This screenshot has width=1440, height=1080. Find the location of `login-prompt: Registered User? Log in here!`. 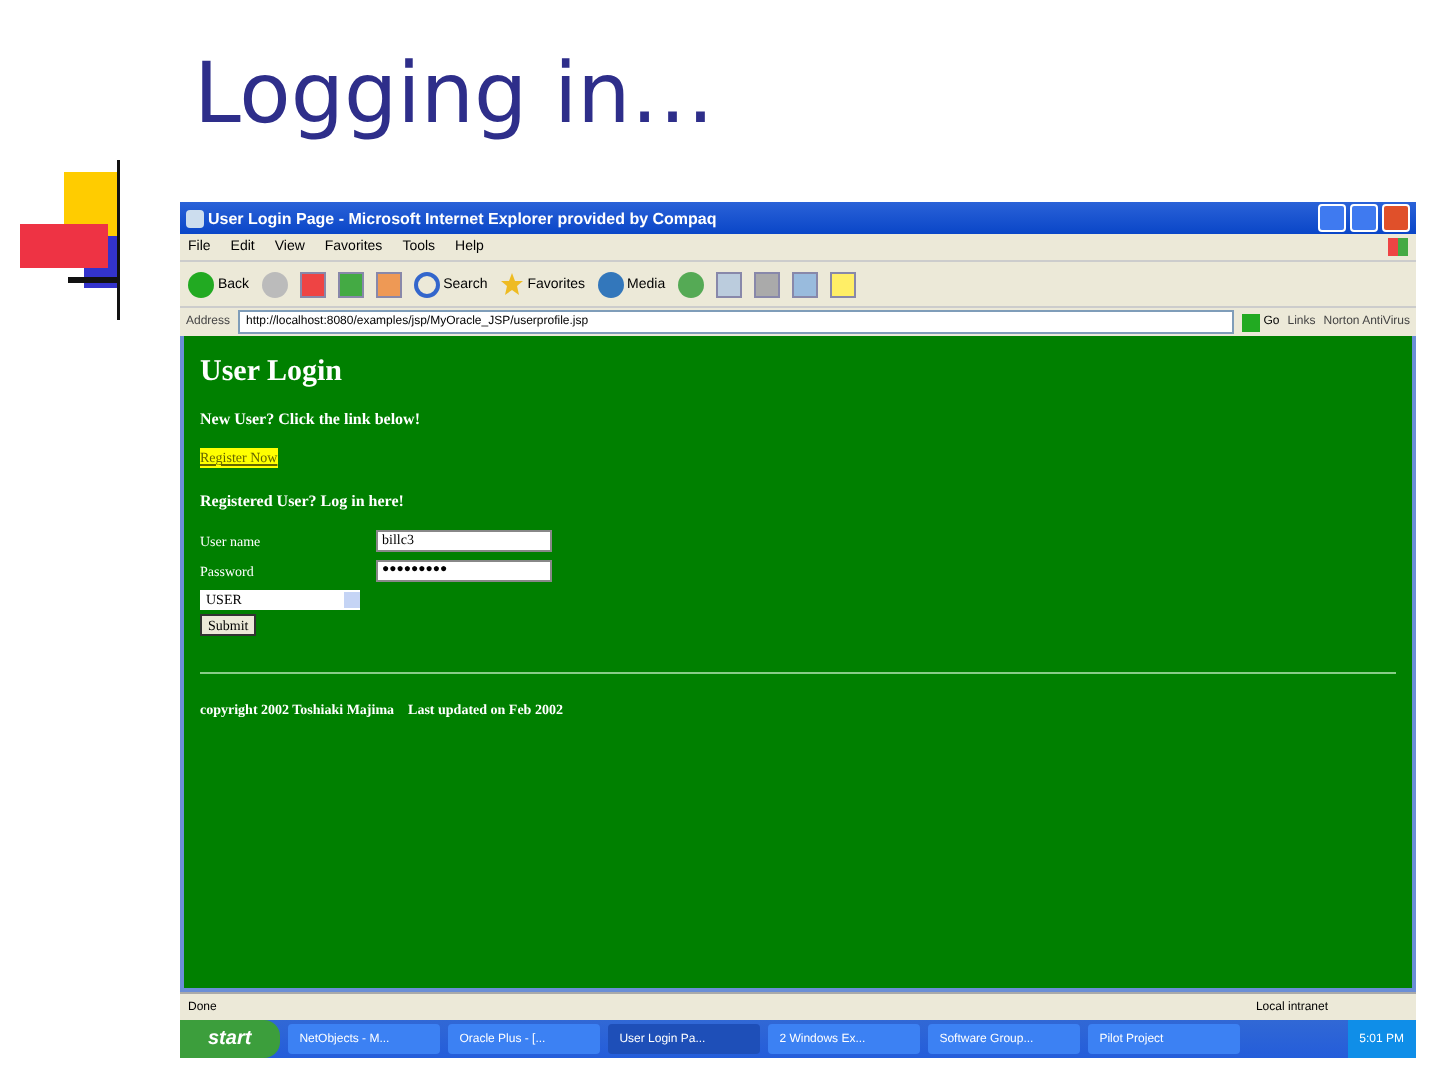

login-prompt: Registered User? Log in here! is located at coordinates (302, 501).